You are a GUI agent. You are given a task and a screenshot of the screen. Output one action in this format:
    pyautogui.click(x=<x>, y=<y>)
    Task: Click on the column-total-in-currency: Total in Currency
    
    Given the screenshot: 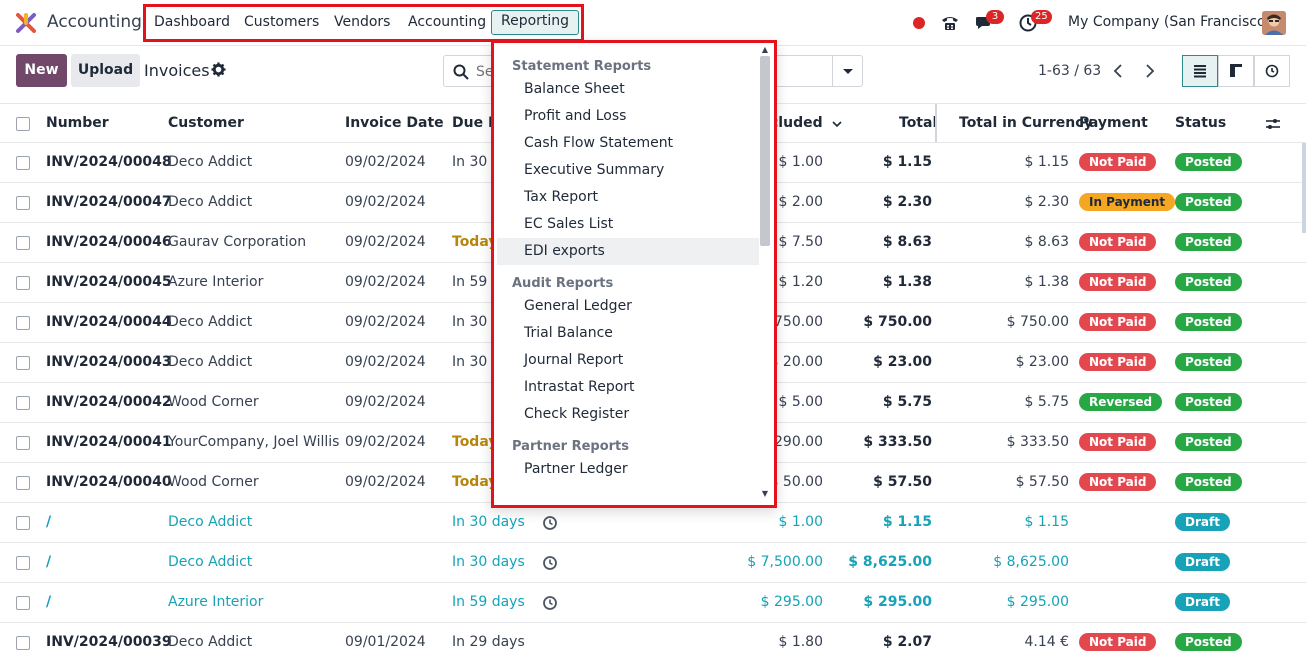 What is the action you would take?
    pyautogui.click(x=1026, y=123)
    